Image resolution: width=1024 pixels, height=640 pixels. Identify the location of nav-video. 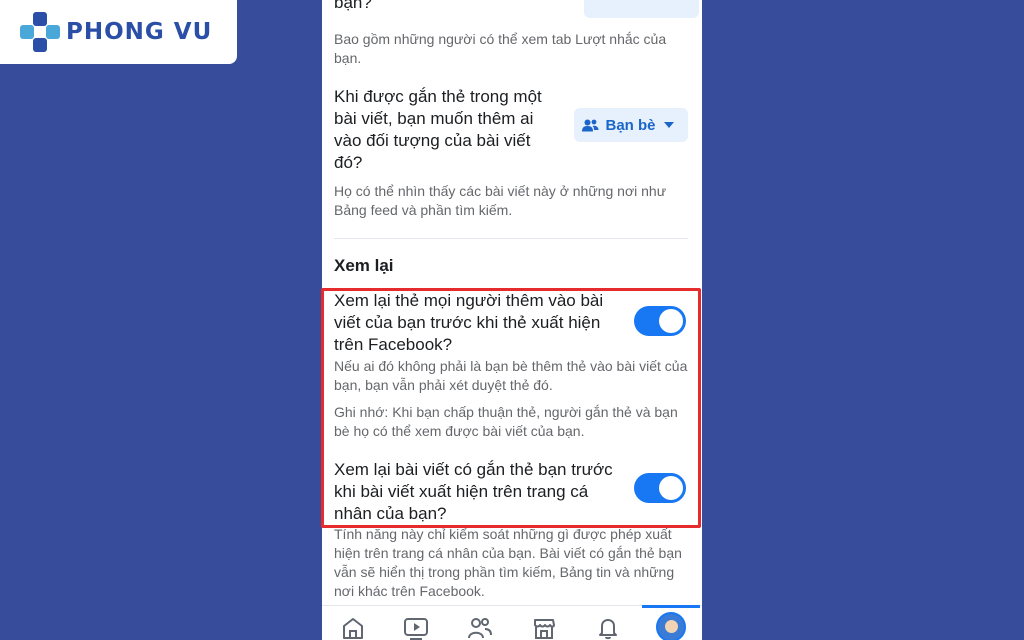
(416, 628).